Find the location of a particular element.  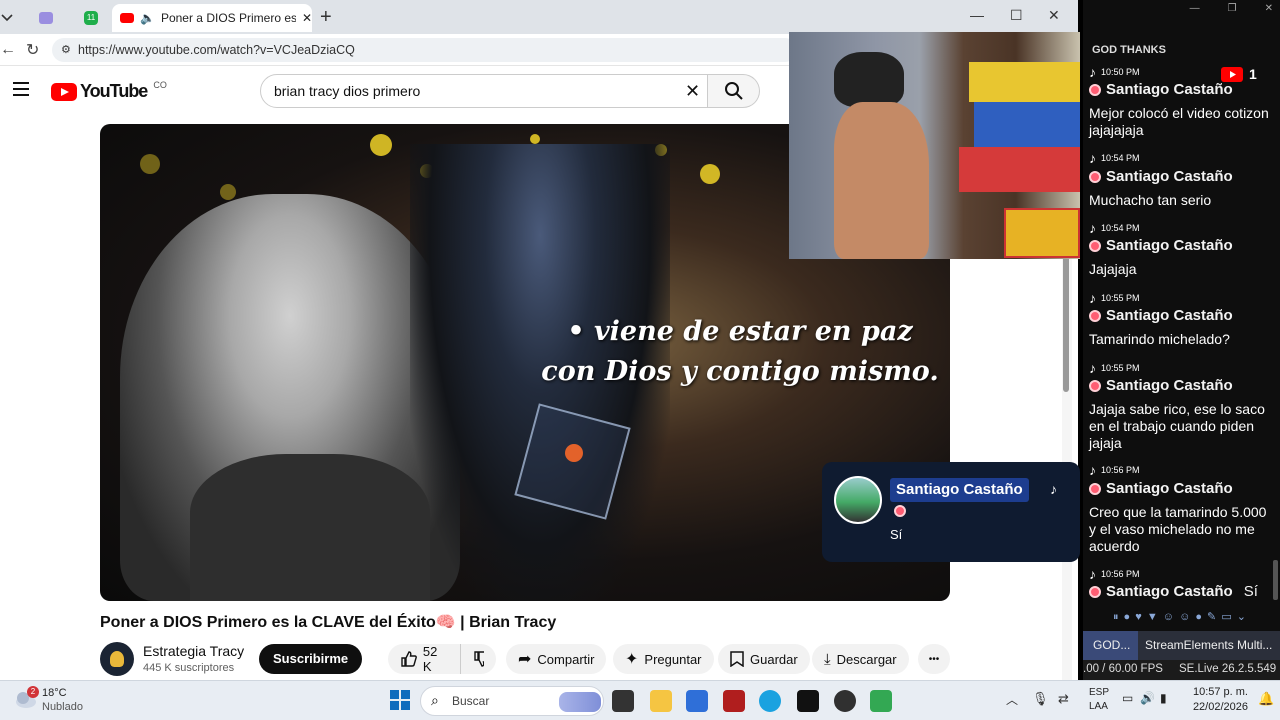

weather-desc: Nublado is located at coordinates (62, 707).